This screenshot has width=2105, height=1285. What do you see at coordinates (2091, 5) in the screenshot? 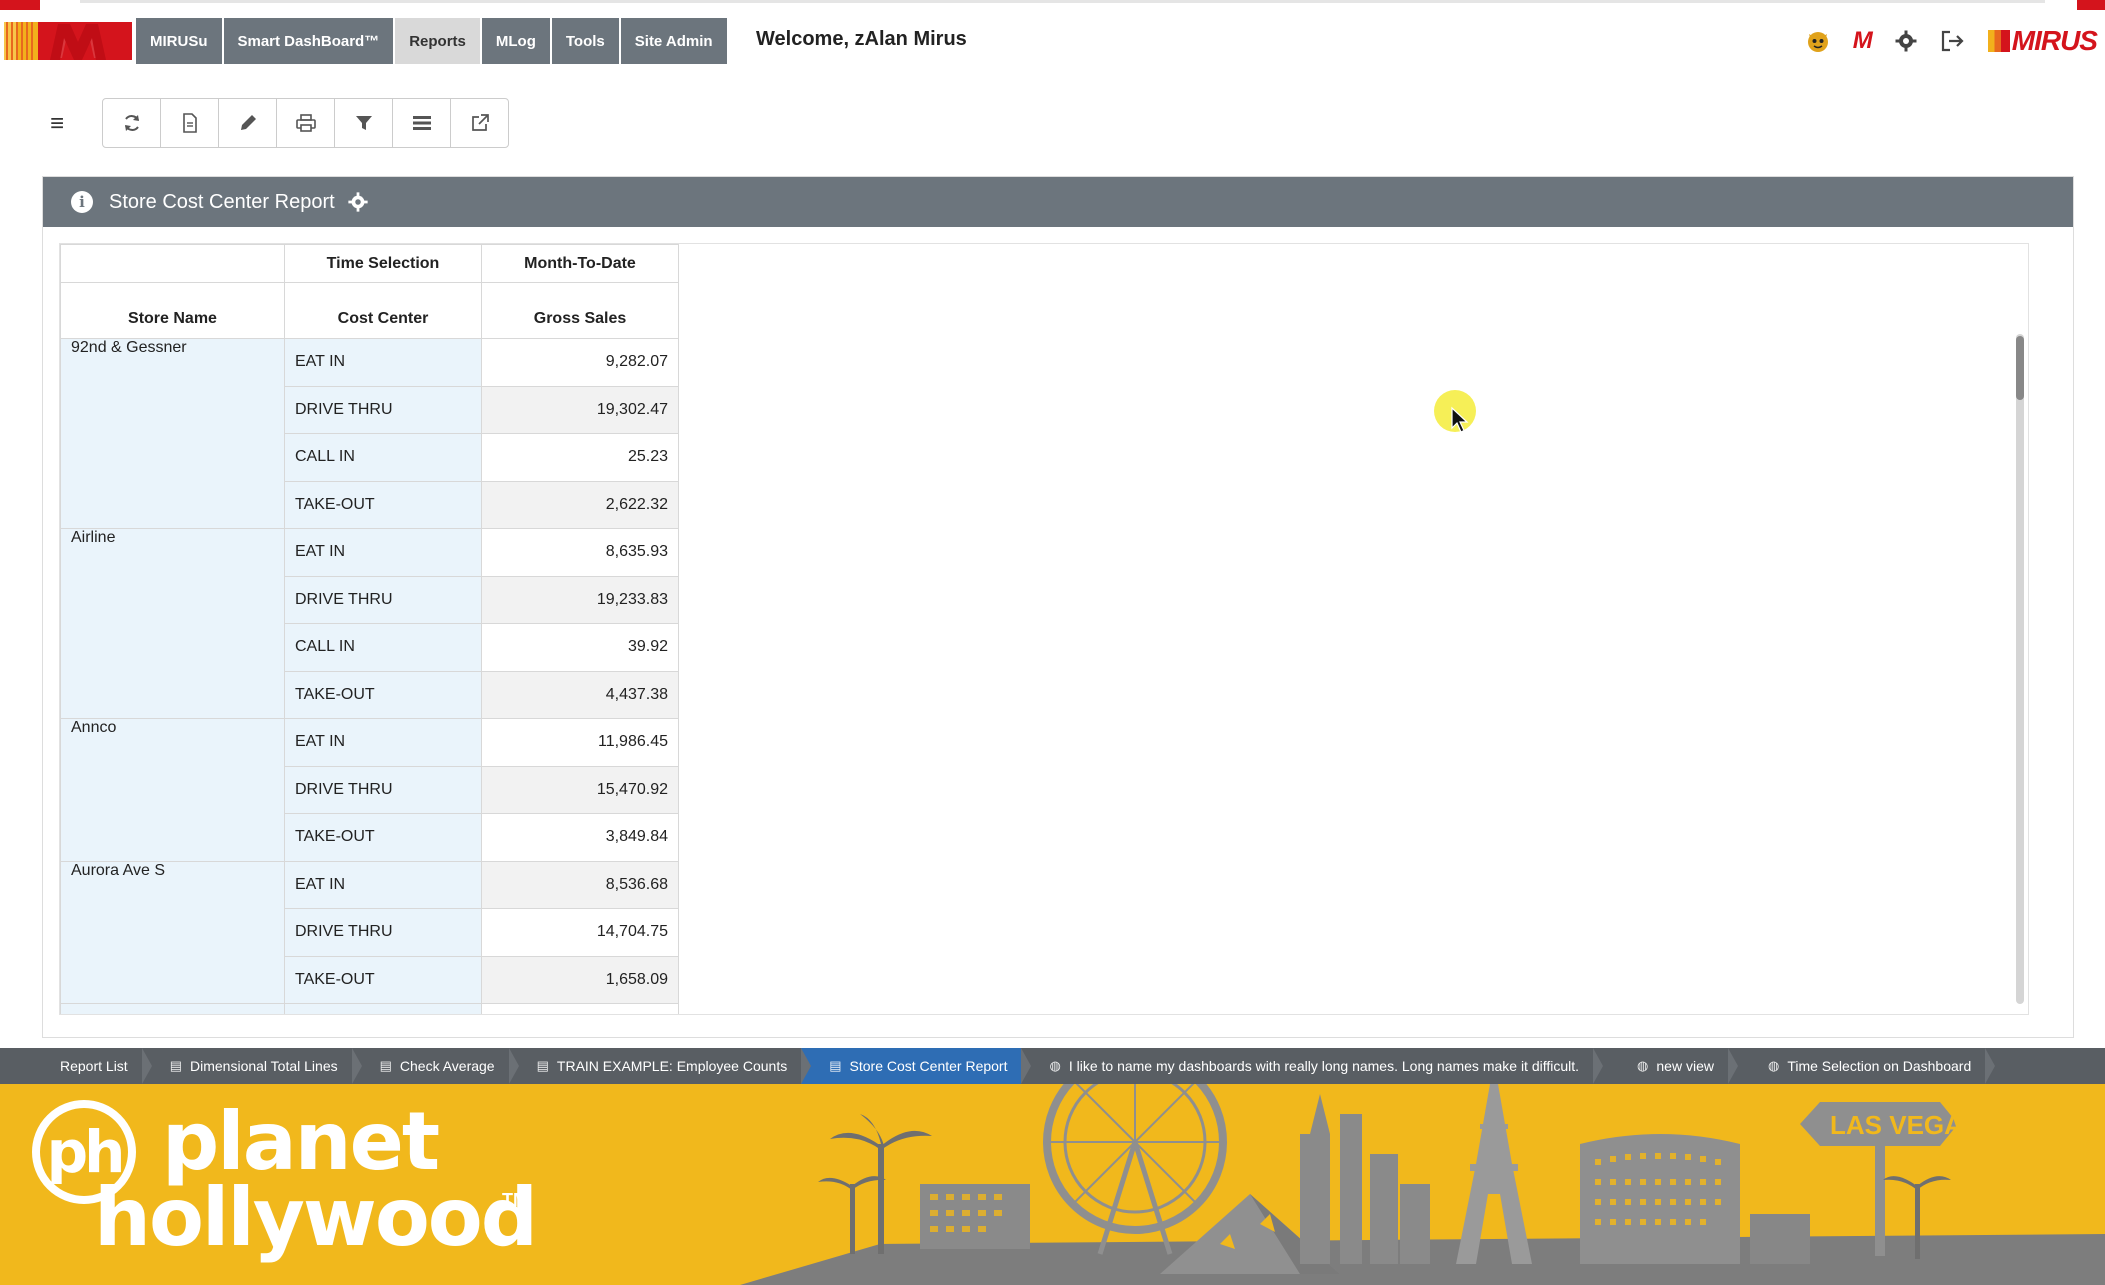
I see `frame-accent-right` at bounding box center [2091, 5].